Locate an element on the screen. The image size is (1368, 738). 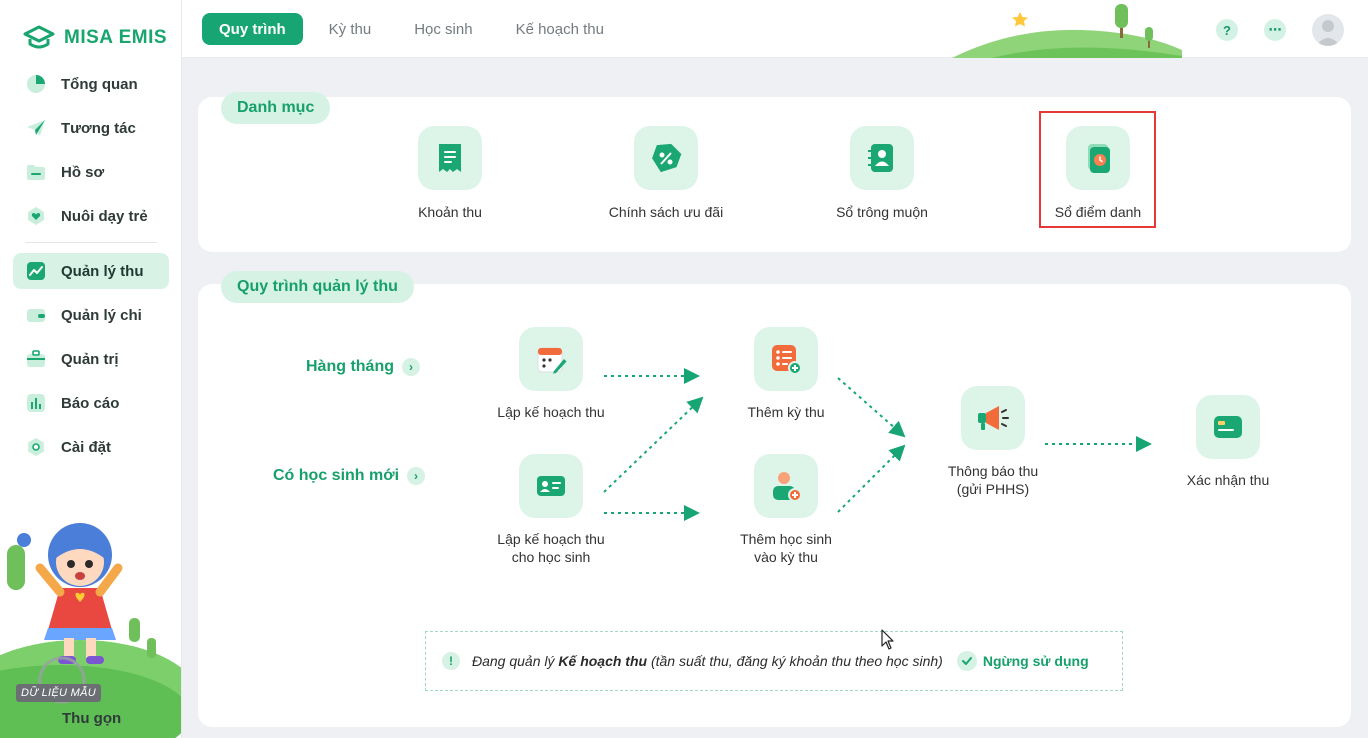
sidebar-item-childcare: Nuôi dạy trẻ is located at coordinates (91, 216).